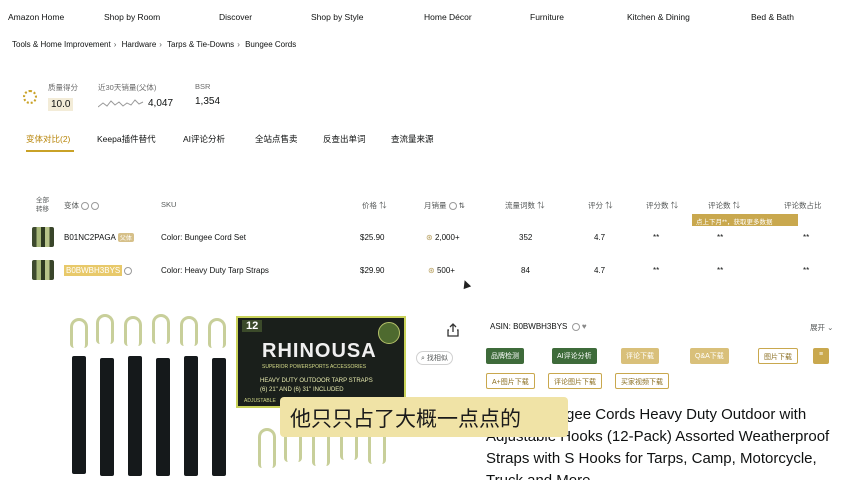  Describe the element at coordinates (709, 356) in the screenshot. I see `qa-download-button: Q&A下载` at that location.